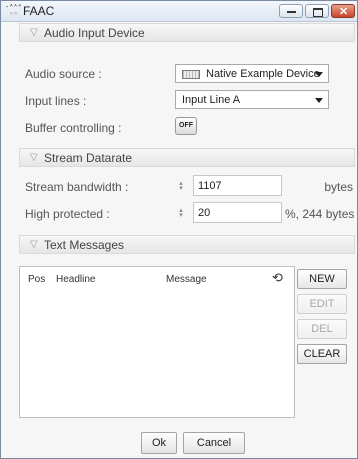  I want to click on audio-source-select: Native Example Device, so click(252, 73).